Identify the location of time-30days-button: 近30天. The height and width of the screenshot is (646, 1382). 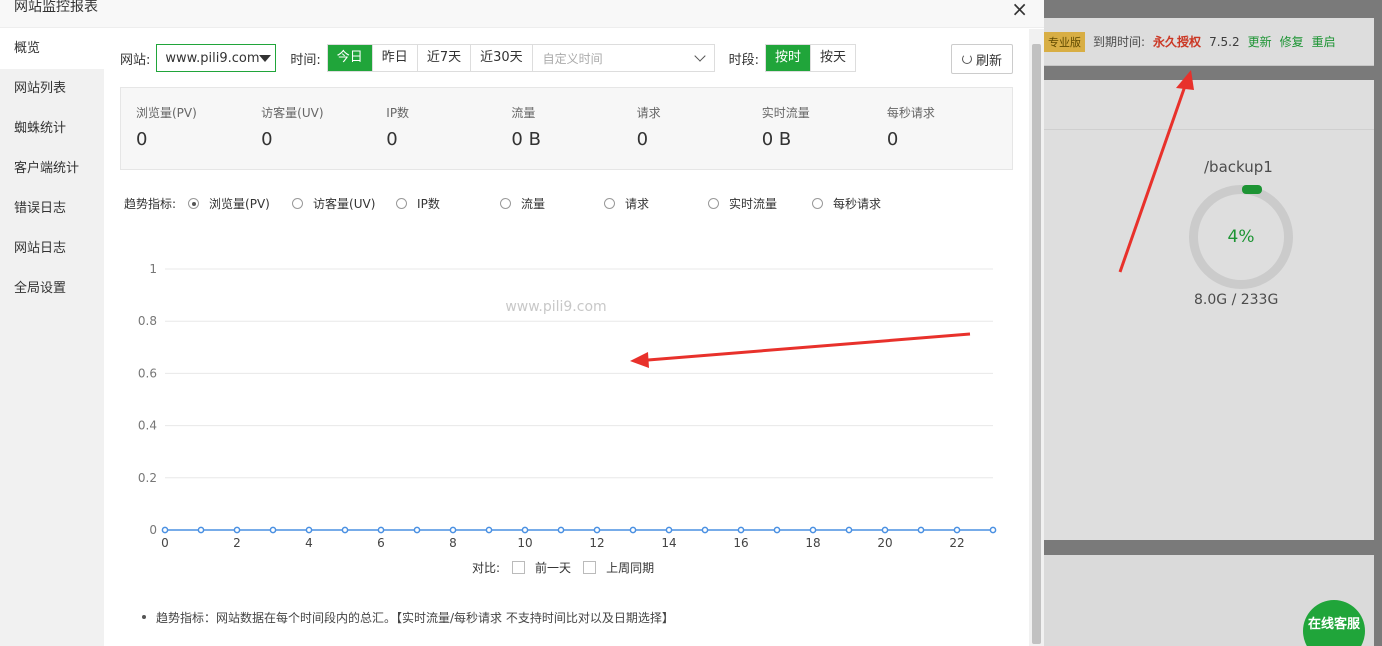
(501, 58).